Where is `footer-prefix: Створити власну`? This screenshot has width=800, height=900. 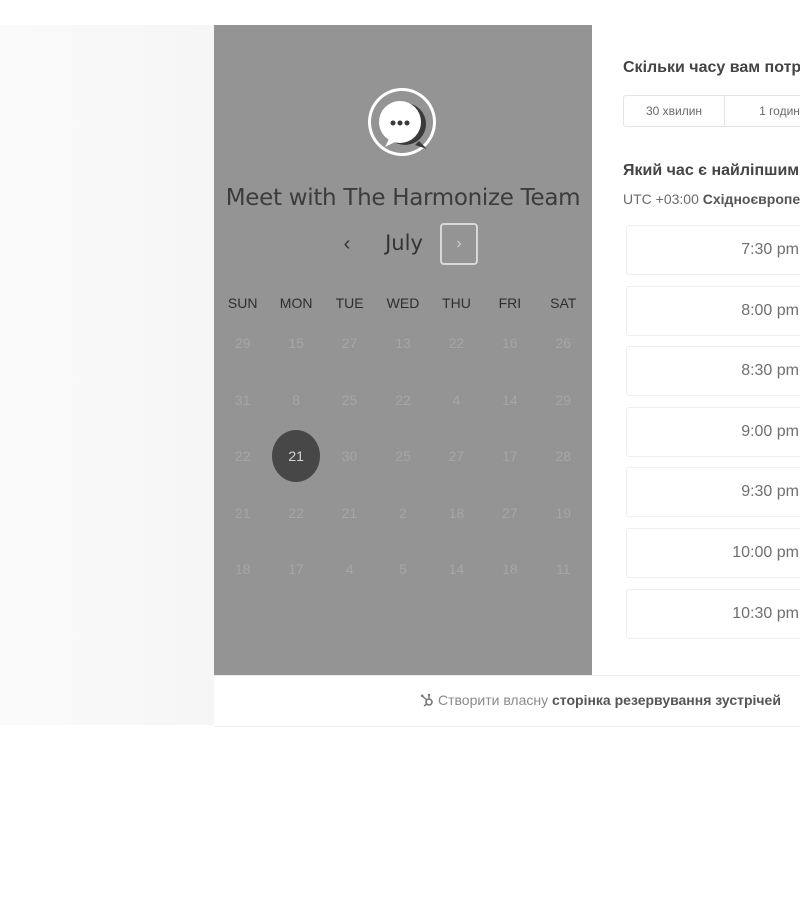 footer-prefix: Створити власну is located at coordinates (493, 700).